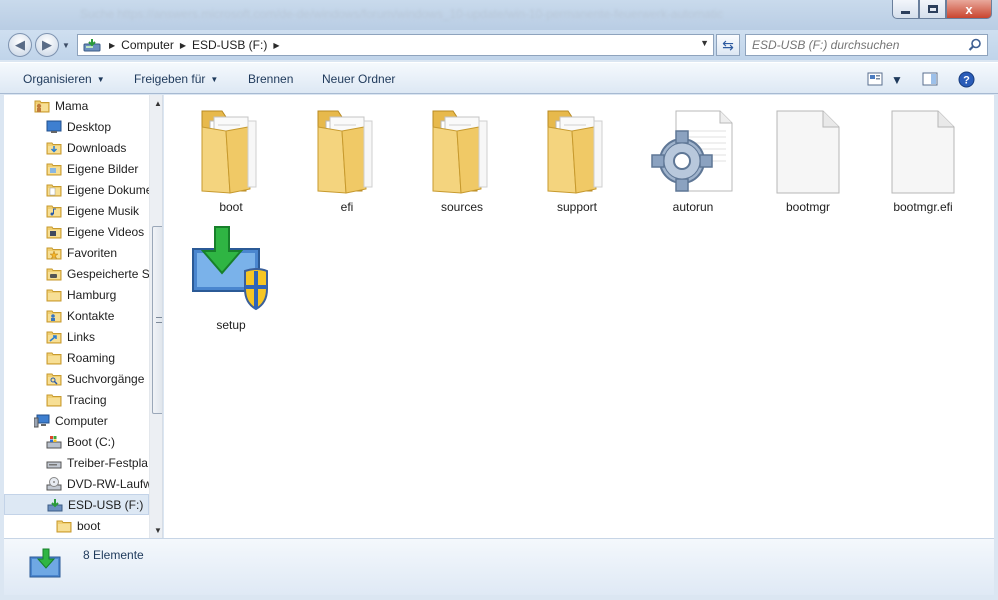 This screenshot has height=600, width=998. I want to click on back-button: ◀, so click(20, 45).